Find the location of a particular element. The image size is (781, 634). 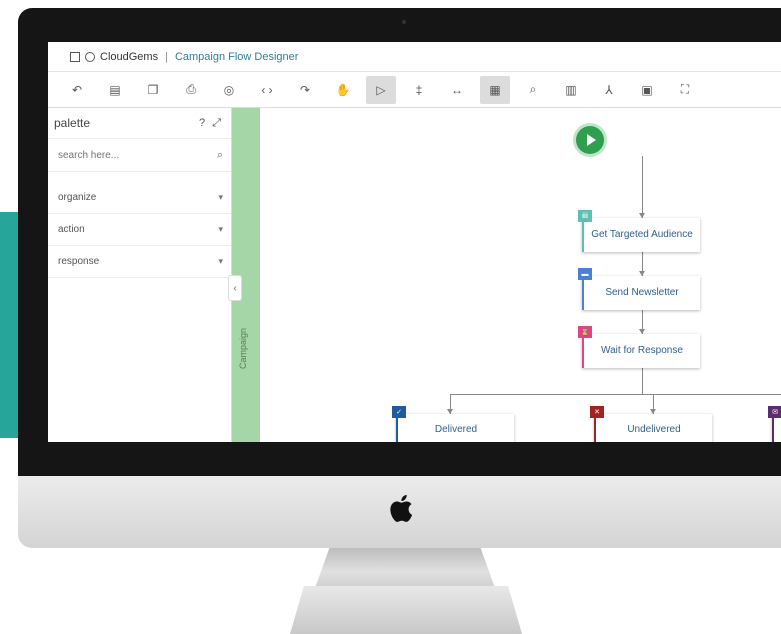

palette-section-action: action ▾ is located at coordinates (139, 230).